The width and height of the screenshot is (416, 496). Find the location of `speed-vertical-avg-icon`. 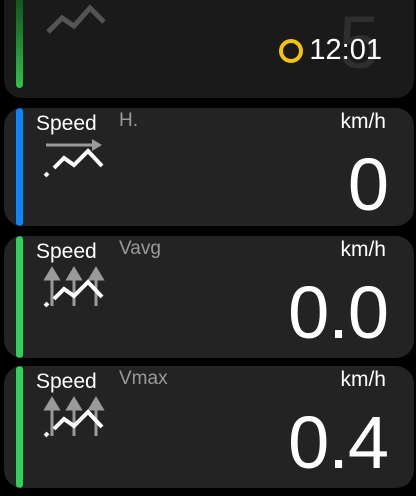

speed-vertical-avg-icon is located at coordinates (74, 287).